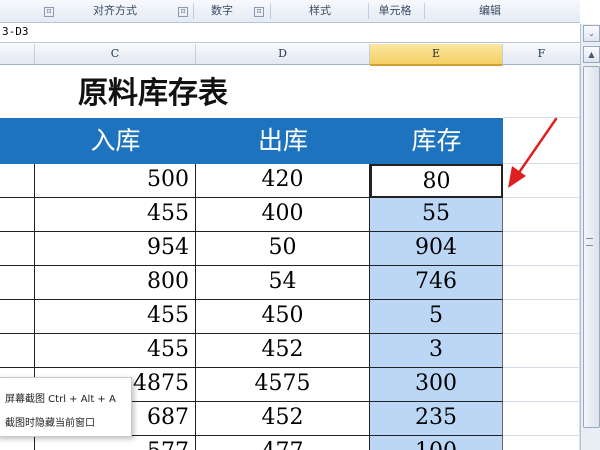  I want to click on ribbon-group-label: 数字, so click(222, 10).